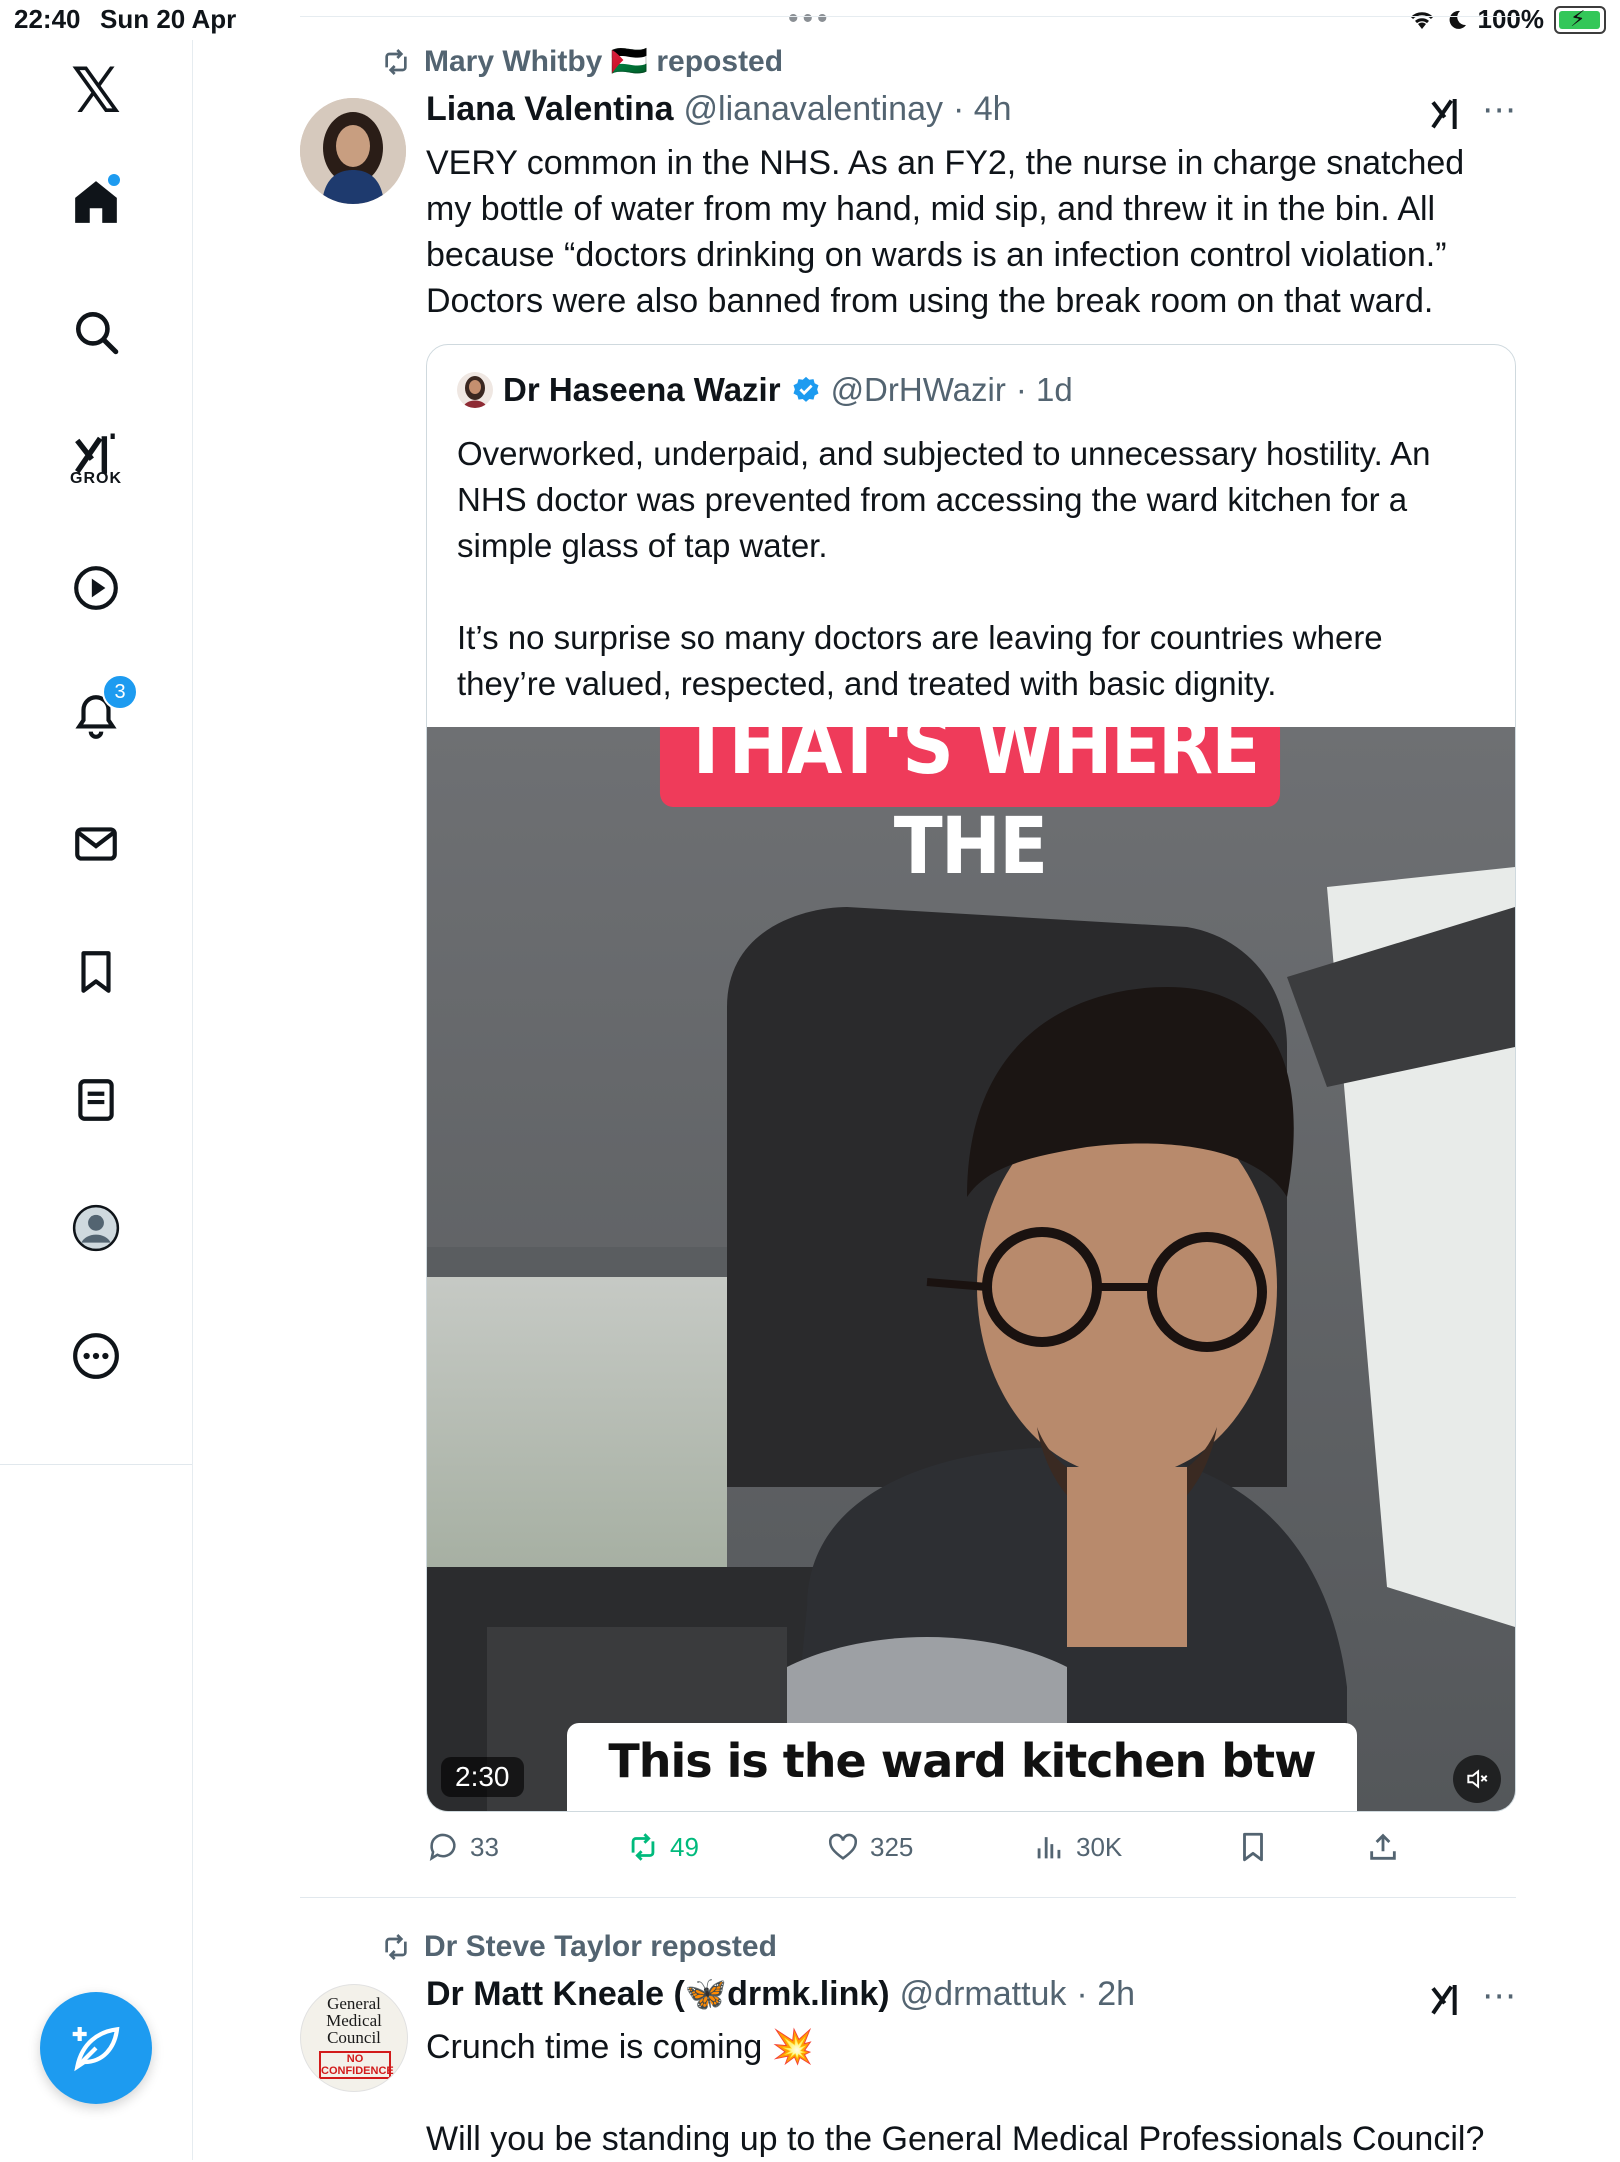  Describe the element at coordinates (1105, 1994) in the screenshot. I see `post-time: · 2h` at that location.